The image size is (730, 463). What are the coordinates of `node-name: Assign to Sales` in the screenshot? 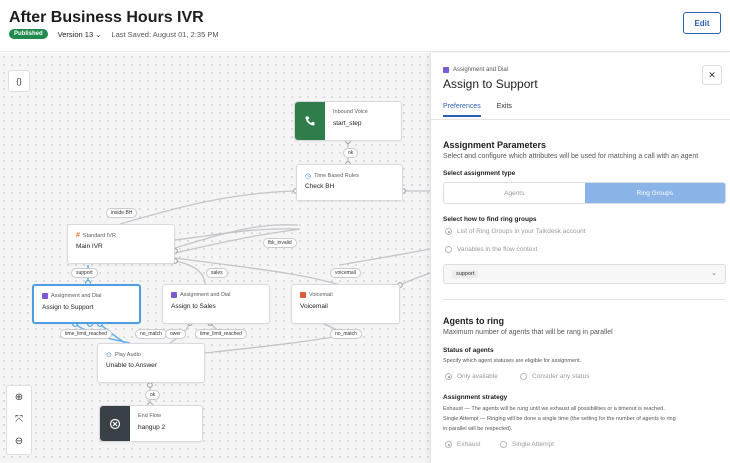 It's located at (193, 306).